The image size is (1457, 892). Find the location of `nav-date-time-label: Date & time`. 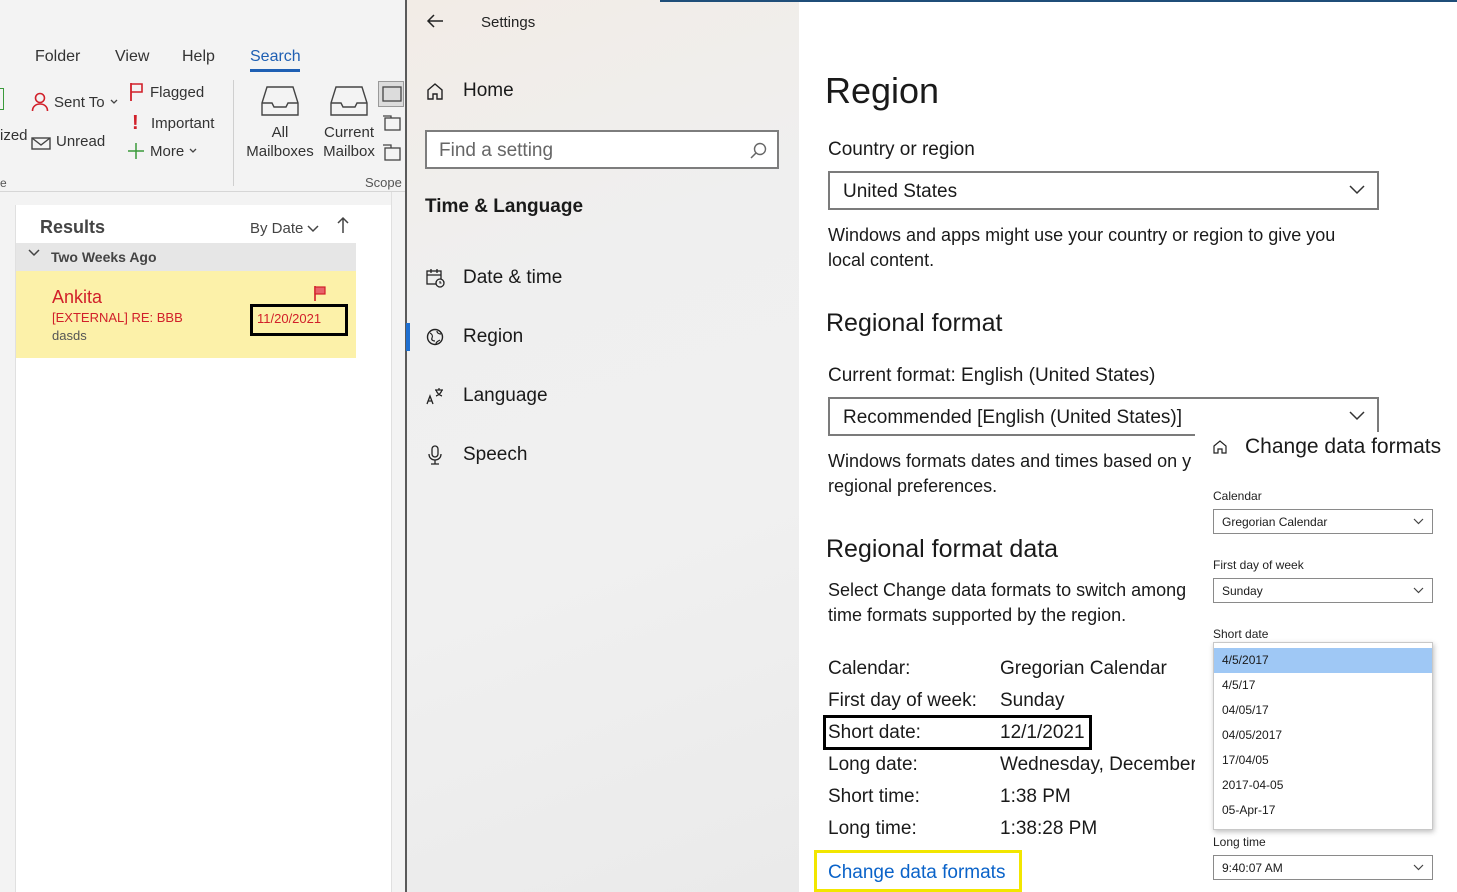

nav-date-time-label: Date & time is located at coordinates (513, 277).